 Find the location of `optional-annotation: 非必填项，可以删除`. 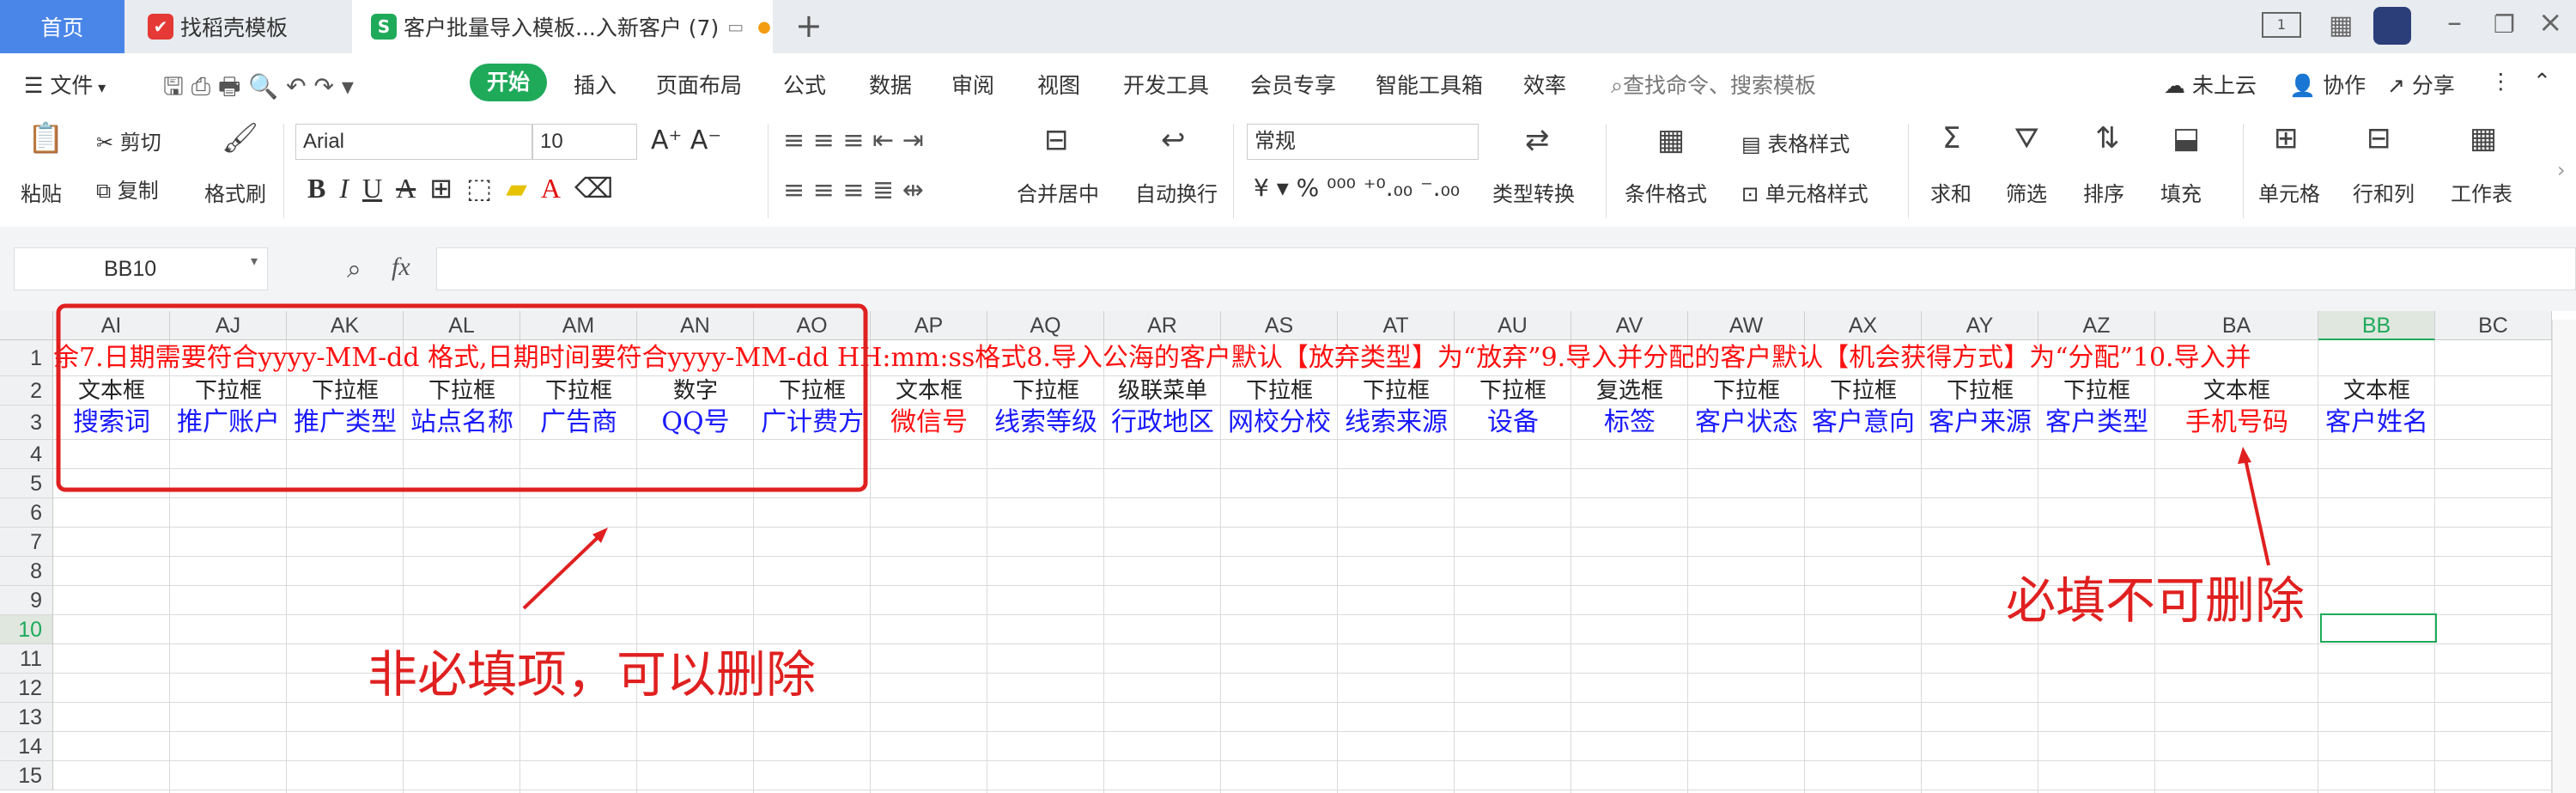

optional-annotation: 非必填项，可以删除 is located at coordinates (592, 674).